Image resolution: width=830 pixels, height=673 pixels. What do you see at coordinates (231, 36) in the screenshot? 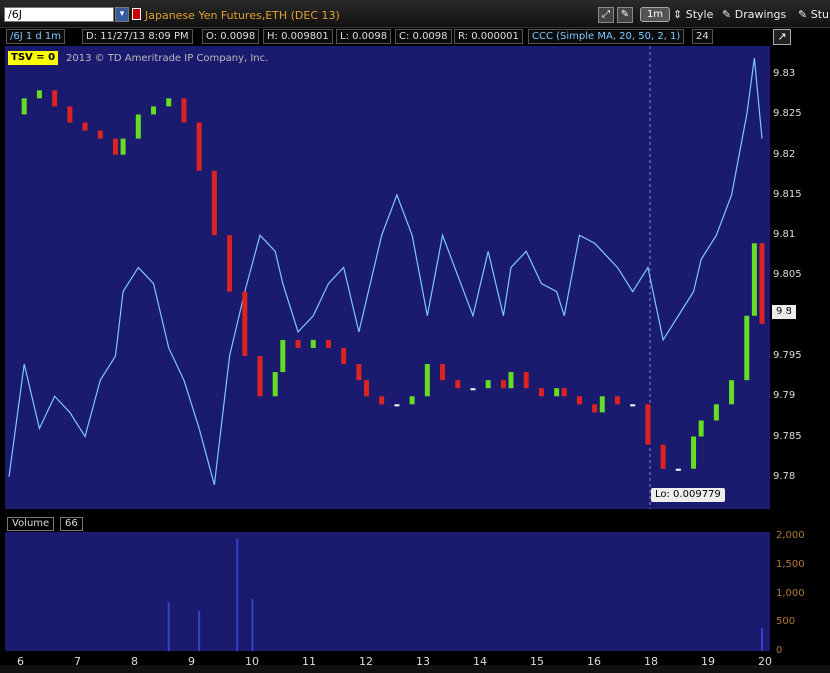
I see `open-cell: O: 0.0098` at bounding box center [231, 36].